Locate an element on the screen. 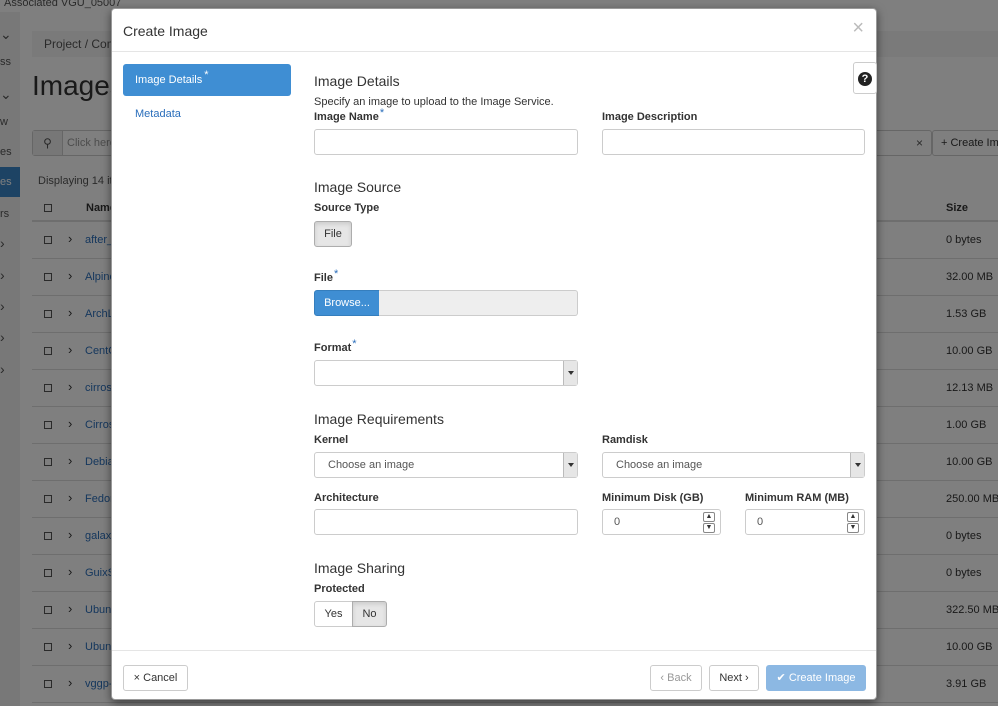  source-type-file-button: File is located at coordinates (333, 234).